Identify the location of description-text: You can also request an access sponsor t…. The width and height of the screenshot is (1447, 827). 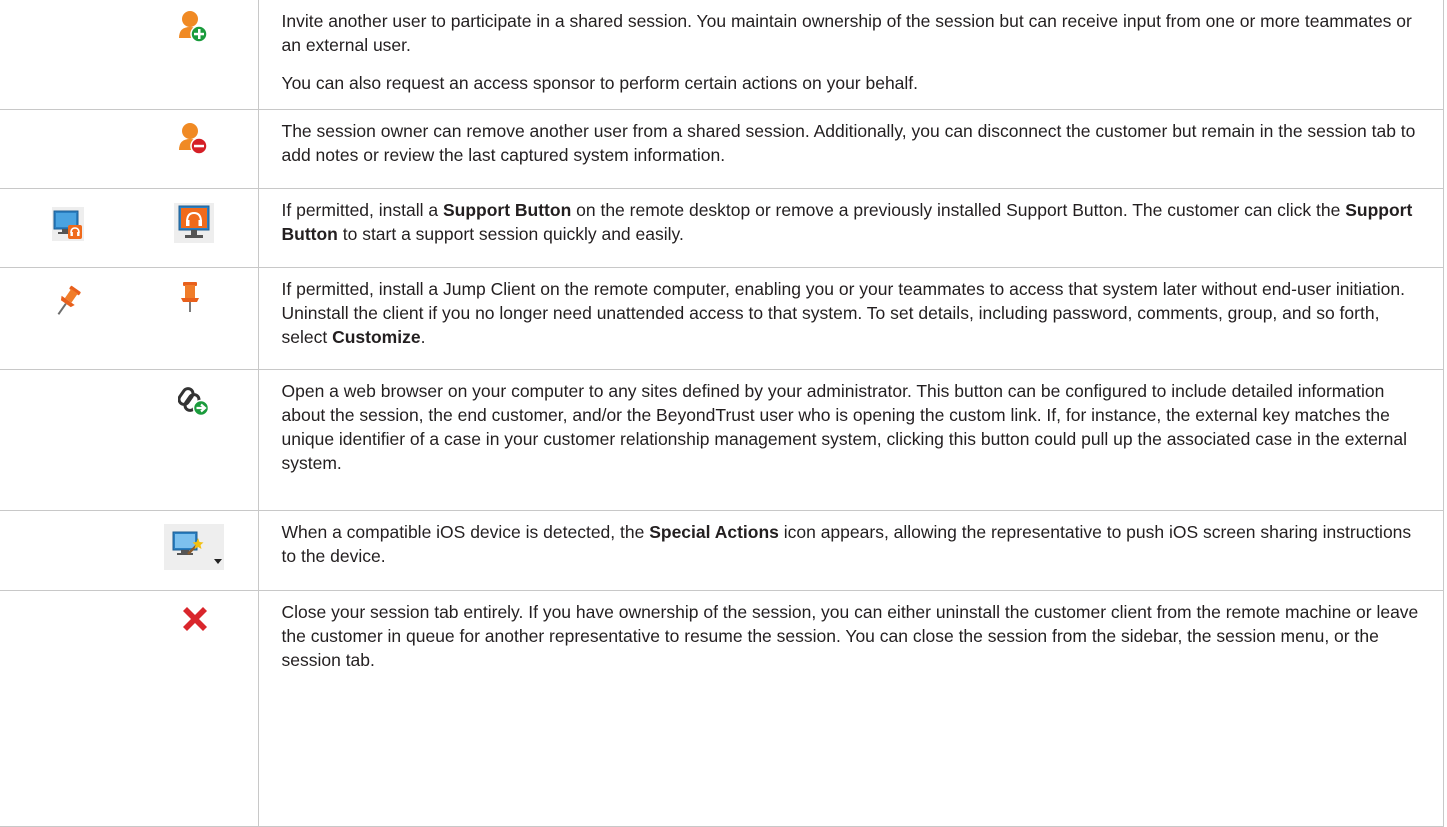
(855, 83).